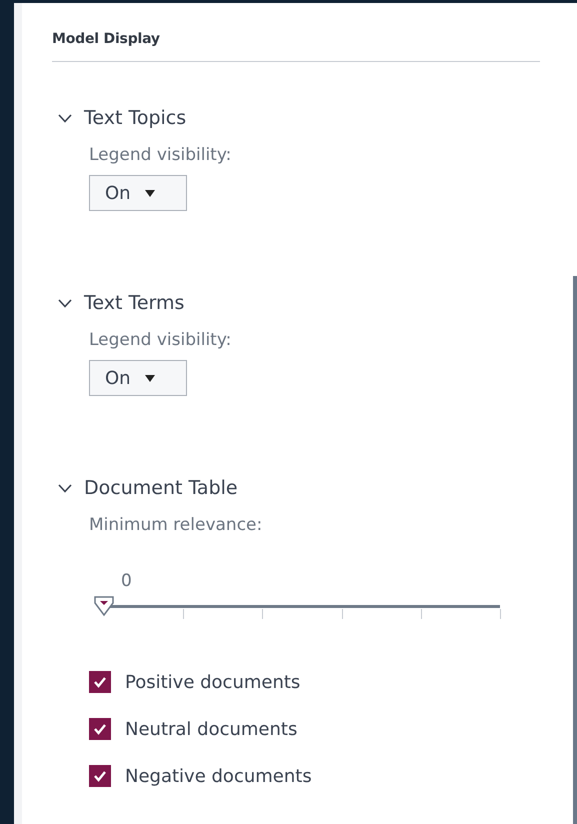 The width and height of the screenshot is (577, 824). Describe the element at coordinates (211, 729) in the screenshot. I see `checkbox-label: Neutral documents` at that location.